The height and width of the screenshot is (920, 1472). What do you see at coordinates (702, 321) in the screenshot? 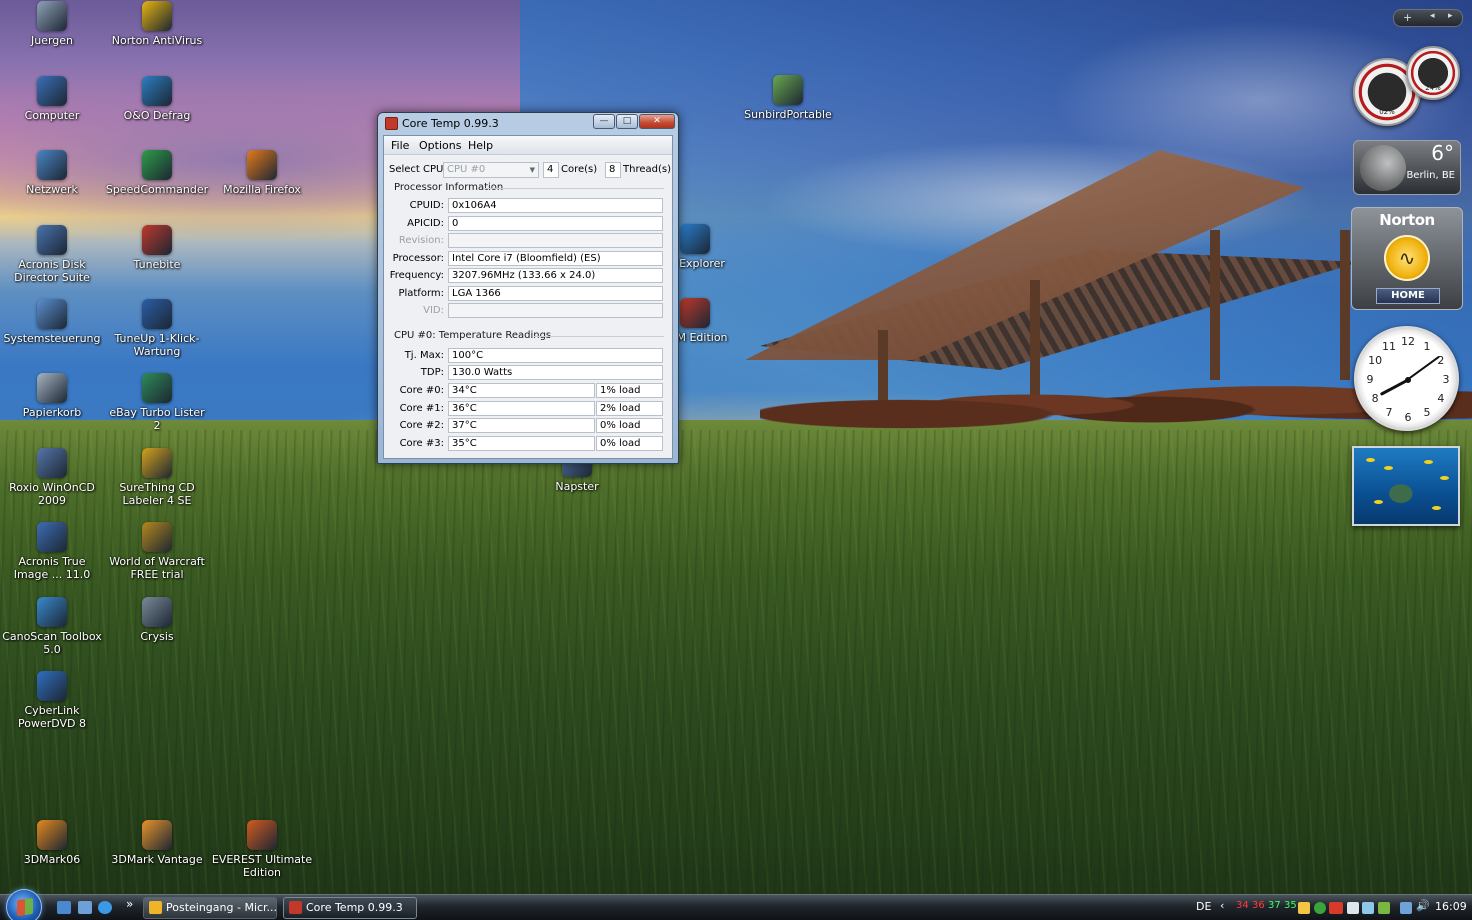
I see `desktop-icon-m-edition: M Edition` at bounding box center [702, 321].